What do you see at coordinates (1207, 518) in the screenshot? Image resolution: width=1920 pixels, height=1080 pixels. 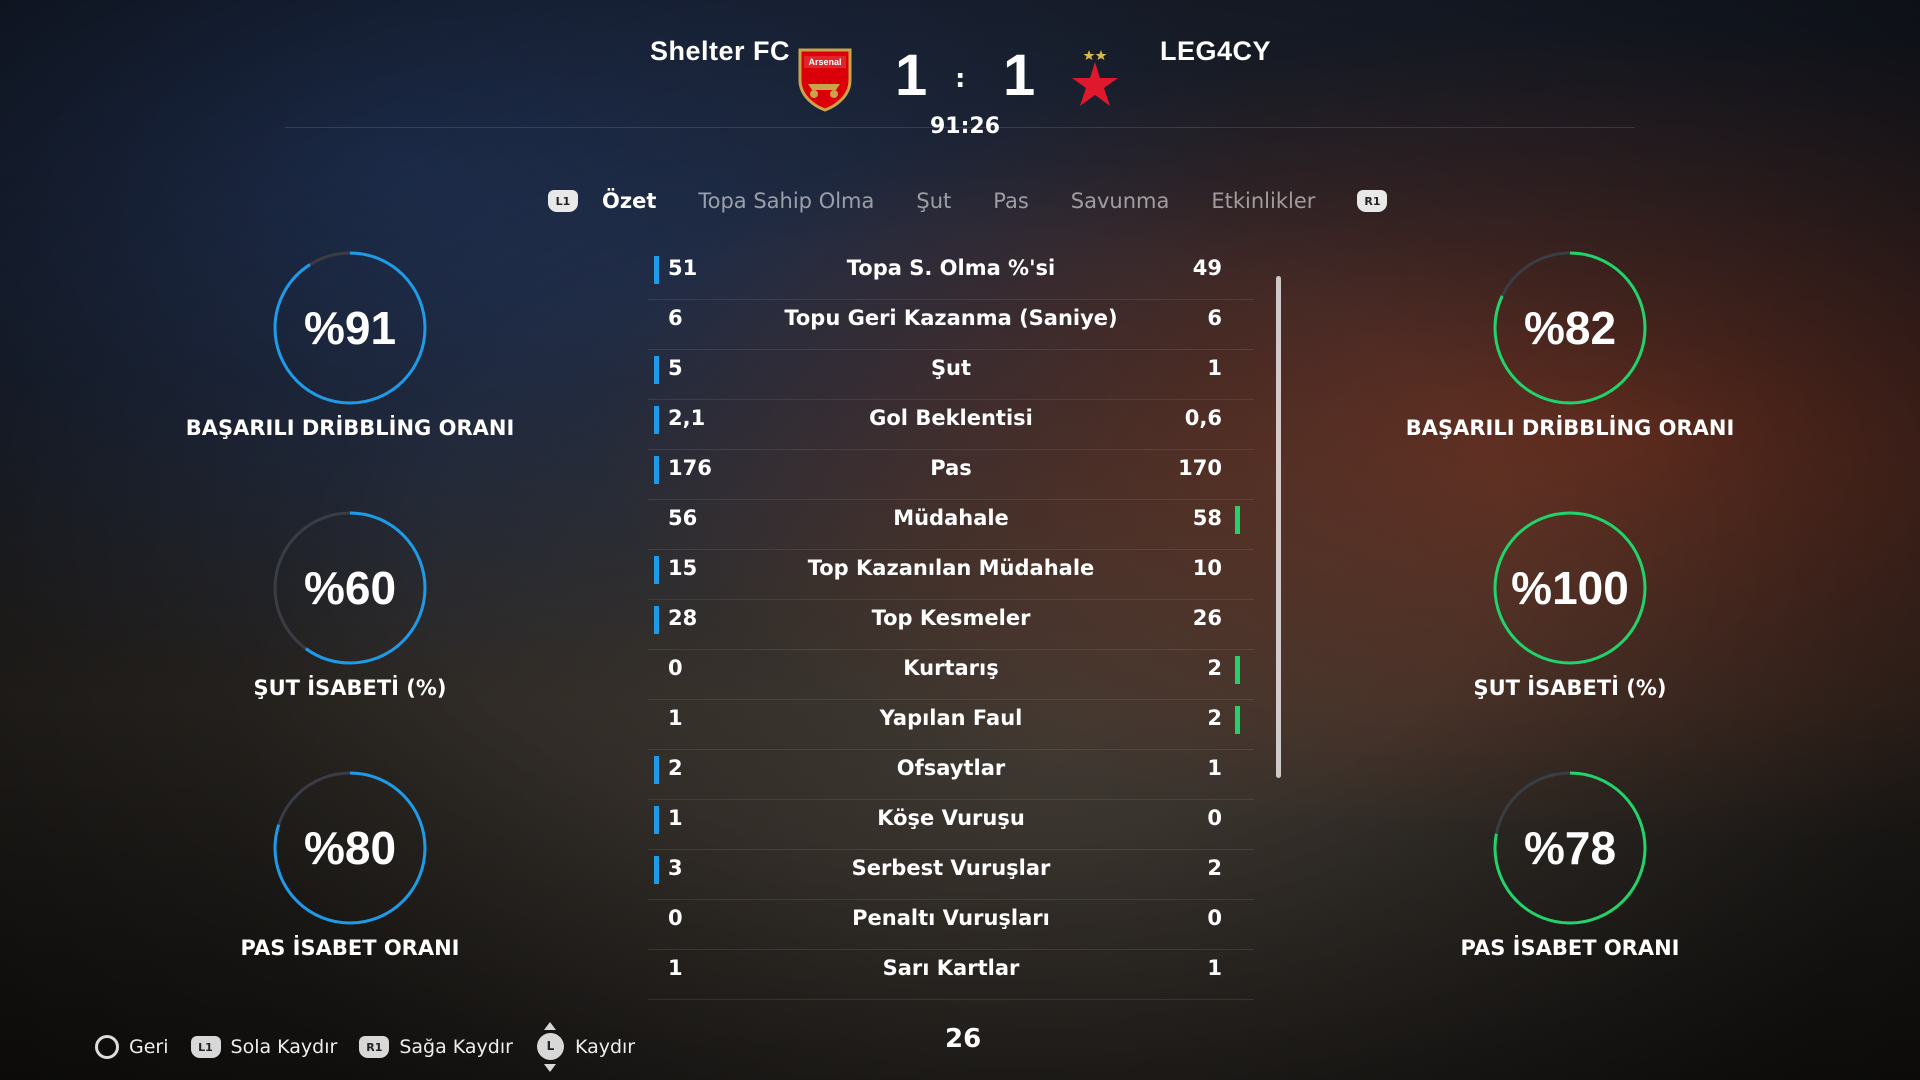 I see `away-stat-value: 58` at bounding box center [1207, 518].